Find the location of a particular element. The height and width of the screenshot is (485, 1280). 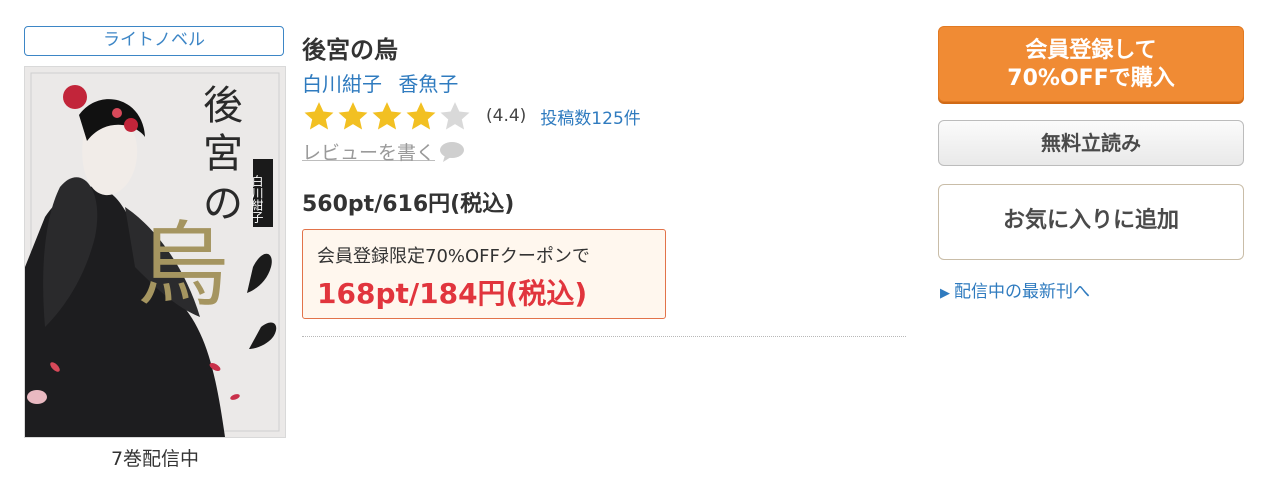

volumes-available: 7巻配信中 is located at coordinates (155, 459).